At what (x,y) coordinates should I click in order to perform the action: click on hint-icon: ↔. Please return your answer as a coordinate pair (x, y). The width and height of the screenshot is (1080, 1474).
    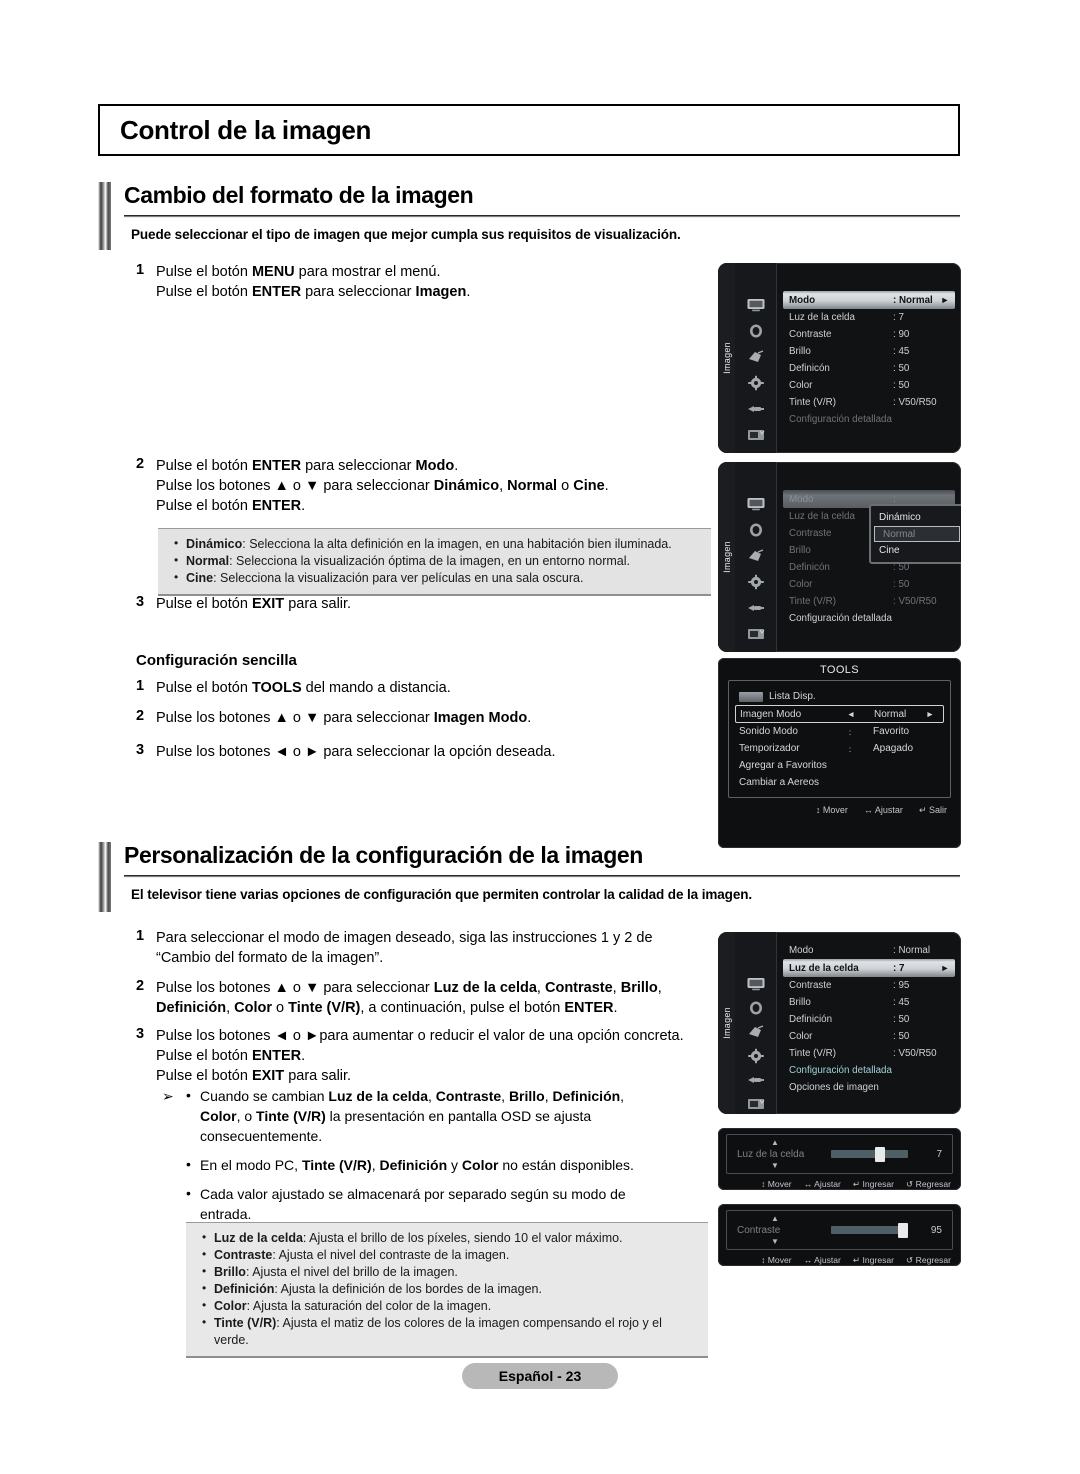
    Looking at the image, I should click on (809, 1260).